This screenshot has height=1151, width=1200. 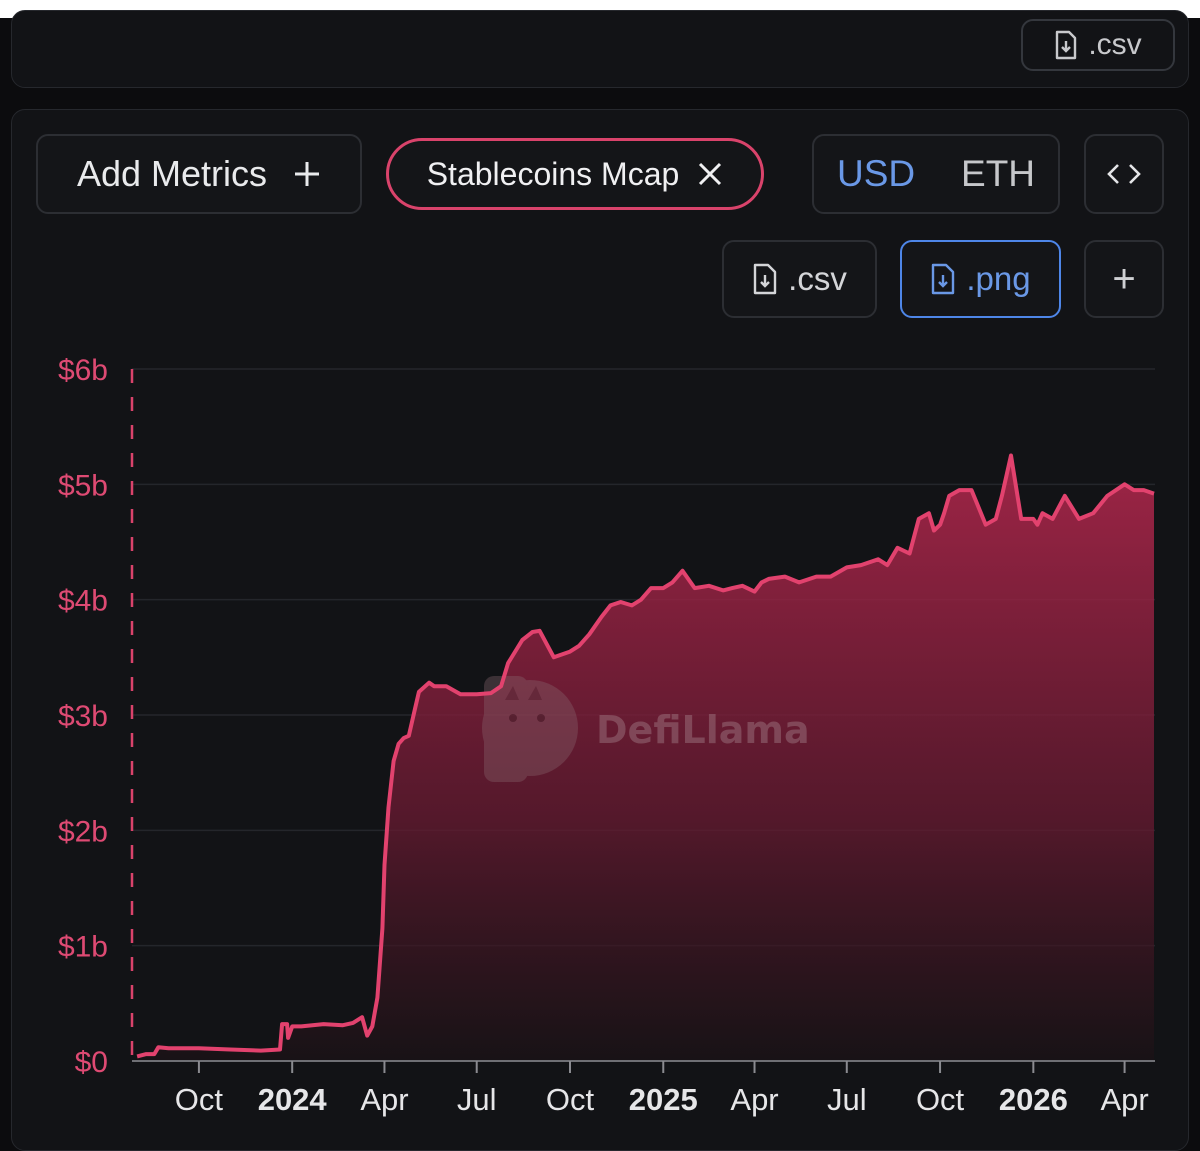 I want to click on previous-csv-label: .csv, so click(x=1115, y=44).